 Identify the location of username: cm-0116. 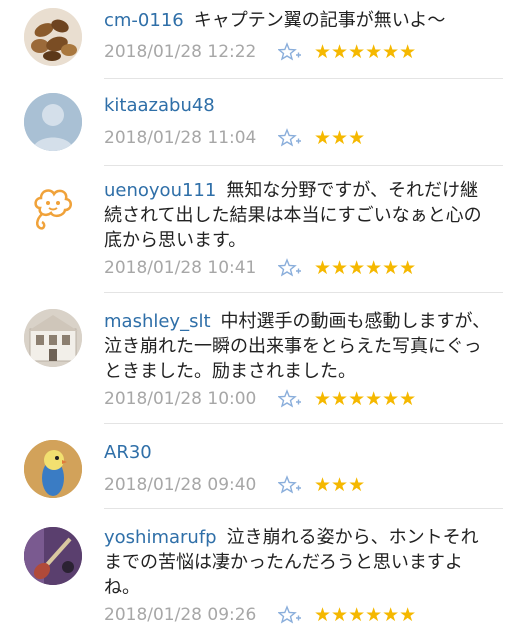
(144, 20).